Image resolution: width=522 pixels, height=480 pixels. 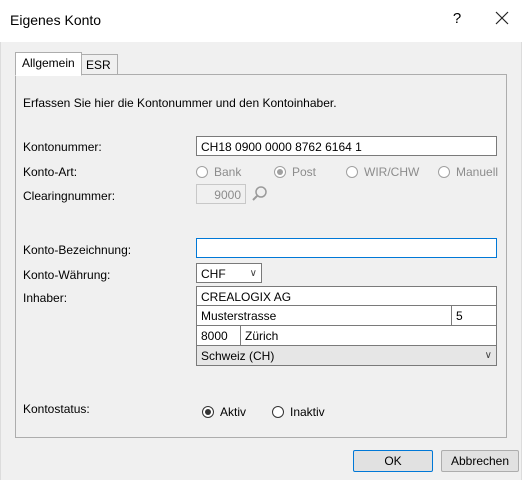 What do you see at coordinates (474, 316) in the screenshot?
I see `inhaber-hausnr-input: 5` at bounding box center [474, 316].